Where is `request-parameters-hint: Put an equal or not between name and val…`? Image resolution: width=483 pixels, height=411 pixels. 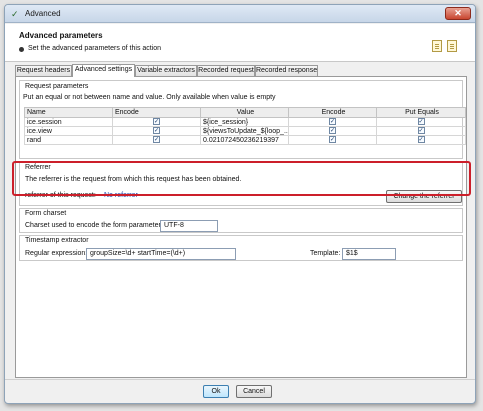 request-parameters-hint: Put an equal or not between name and val… is located at coordinates (149, 97).